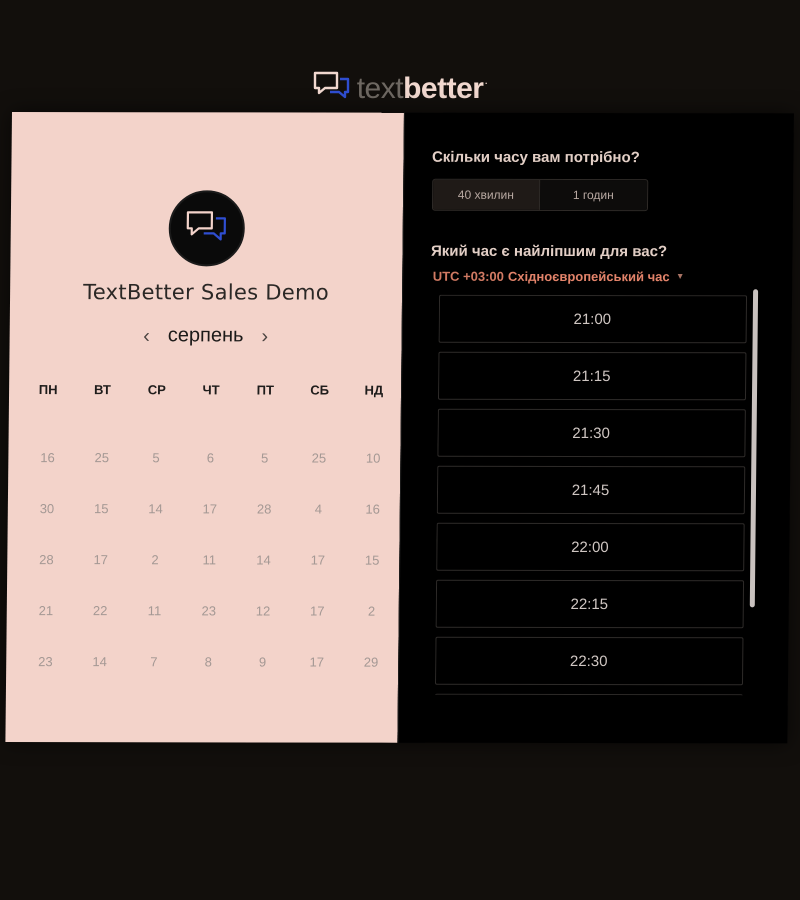  I want to click on weekday-label: ЧТ, so click(211, 390).